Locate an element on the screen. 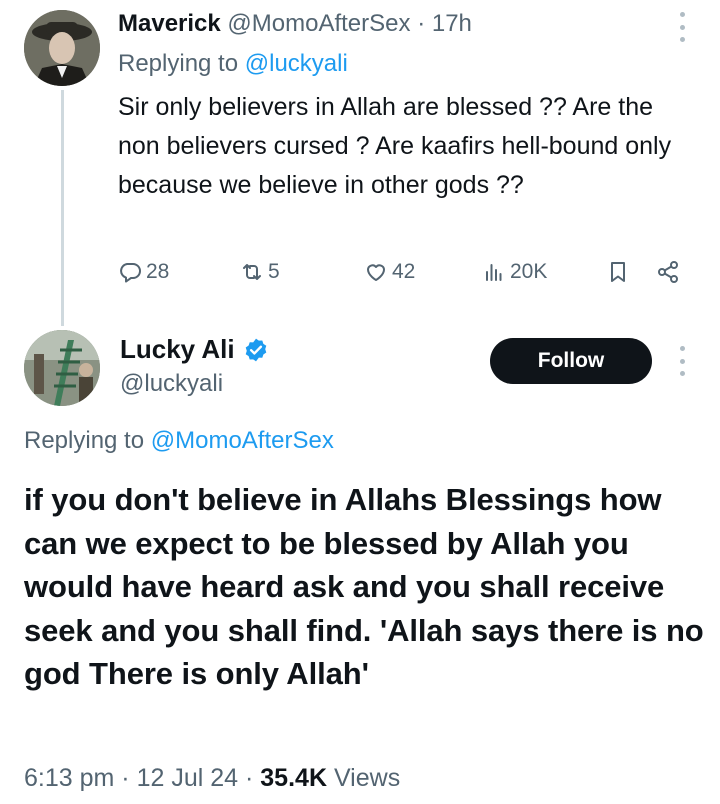  tweet-time: 6:13 pm is located at coordinates (69, 778).